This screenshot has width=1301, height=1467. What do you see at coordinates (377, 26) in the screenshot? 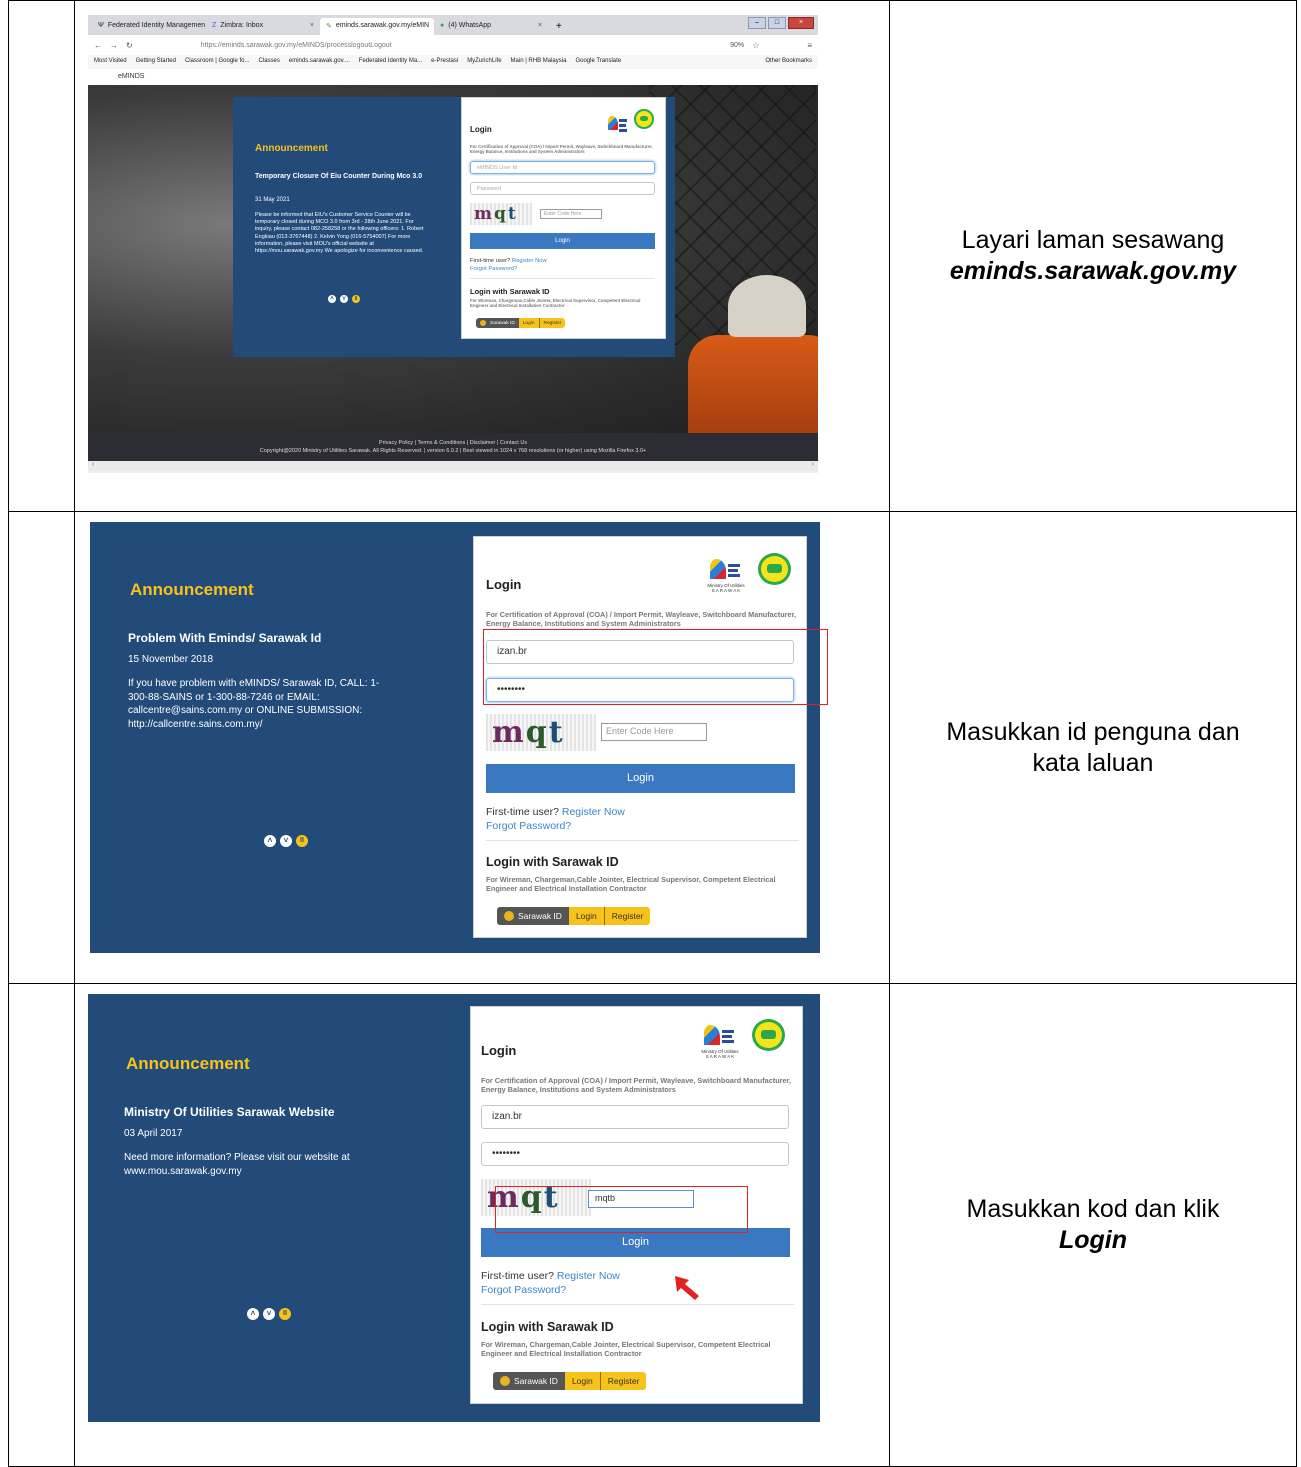
I see `browser-tab-active: ✎eminds.sarawak.gov.my/eMIN×` at bounding box center [377, 26].